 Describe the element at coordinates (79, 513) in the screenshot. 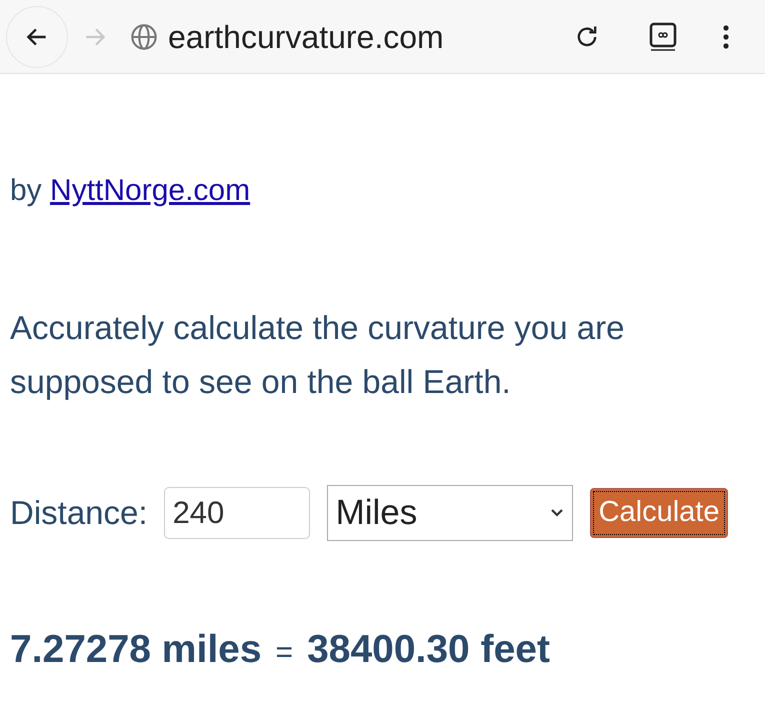

I see `distance-label: Distance:` at that location.